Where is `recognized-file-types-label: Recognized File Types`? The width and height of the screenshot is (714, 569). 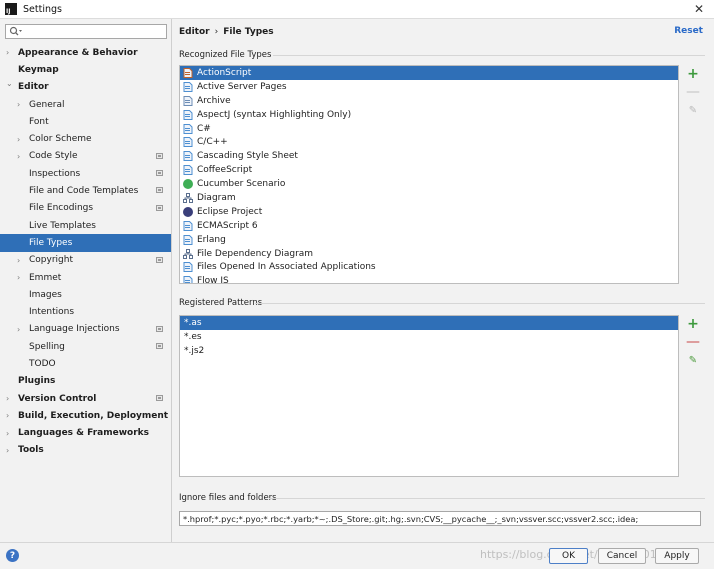
recognized-file-types-label: Recognized File Types is located at coordinates (225, 55).